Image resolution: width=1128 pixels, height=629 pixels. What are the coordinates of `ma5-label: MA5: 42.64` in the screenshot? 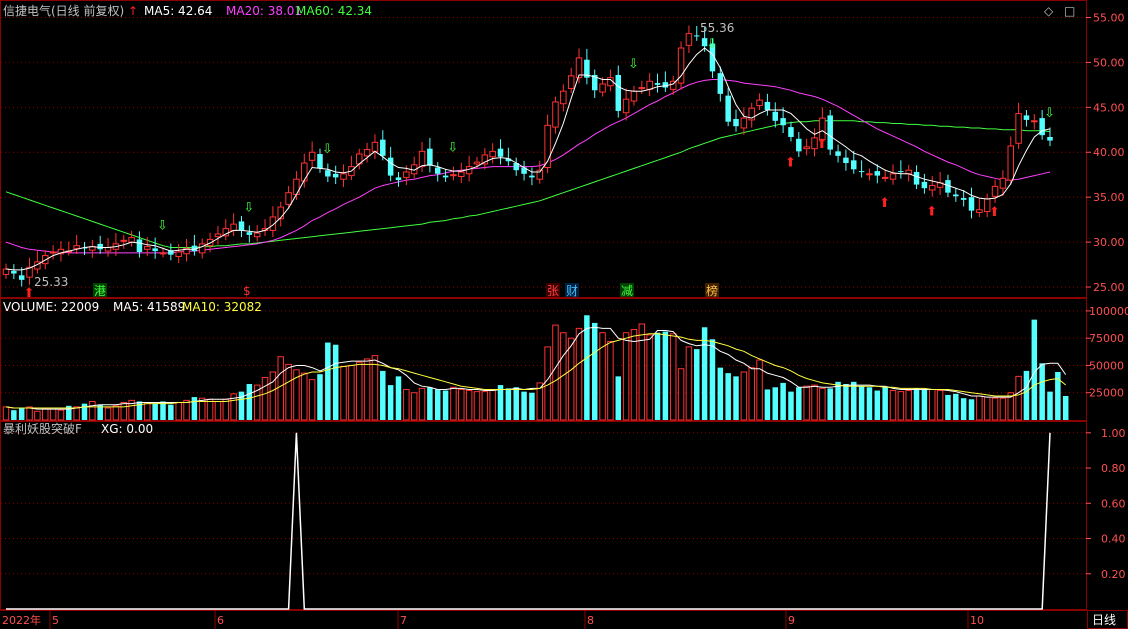 It's located at (178, 11).